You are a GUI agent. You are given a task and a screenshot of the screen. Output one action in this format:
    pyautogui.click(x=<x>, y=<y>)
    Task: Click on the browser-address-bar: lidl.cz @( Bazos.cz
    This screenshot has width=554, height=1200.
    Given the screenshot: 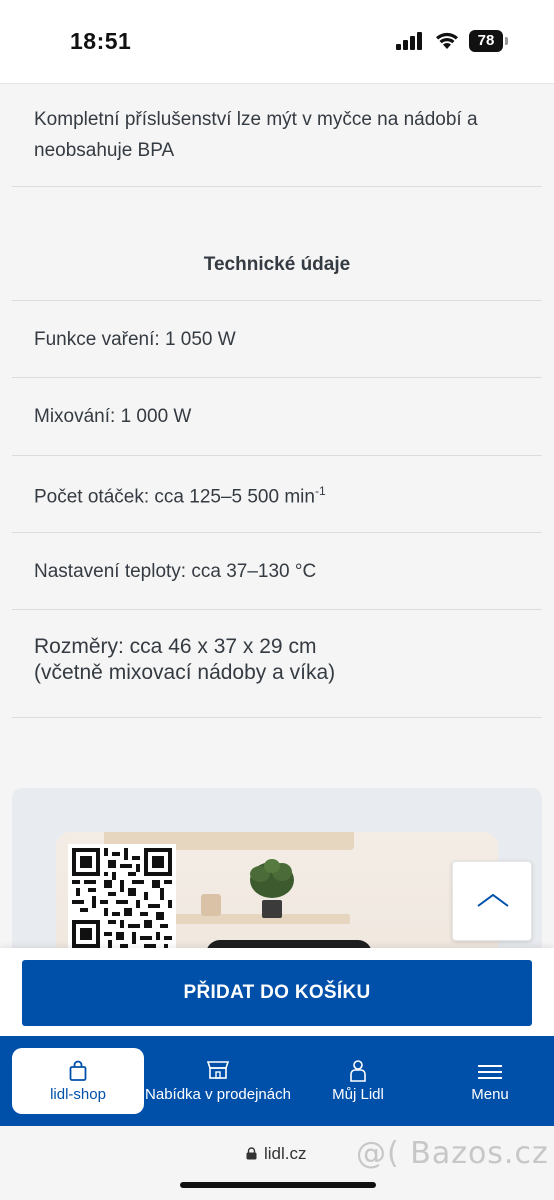 What is the action you would take?
    pyautogui.click(x=277, y=1163)
    